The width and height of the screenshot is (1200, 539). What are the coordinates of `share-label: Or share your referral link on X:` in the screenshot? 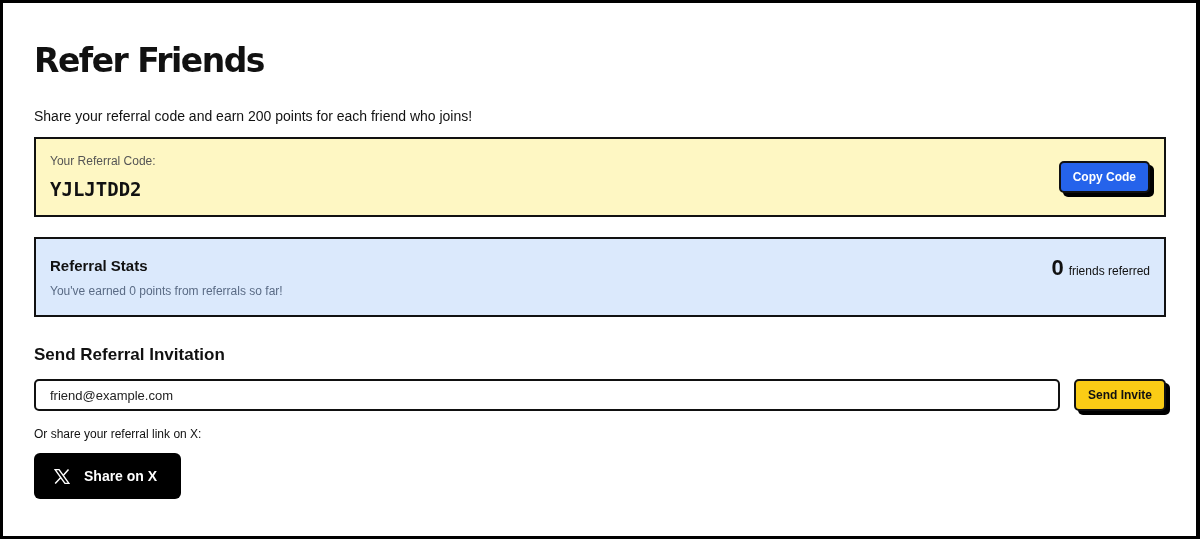 It's located at (118, 434).